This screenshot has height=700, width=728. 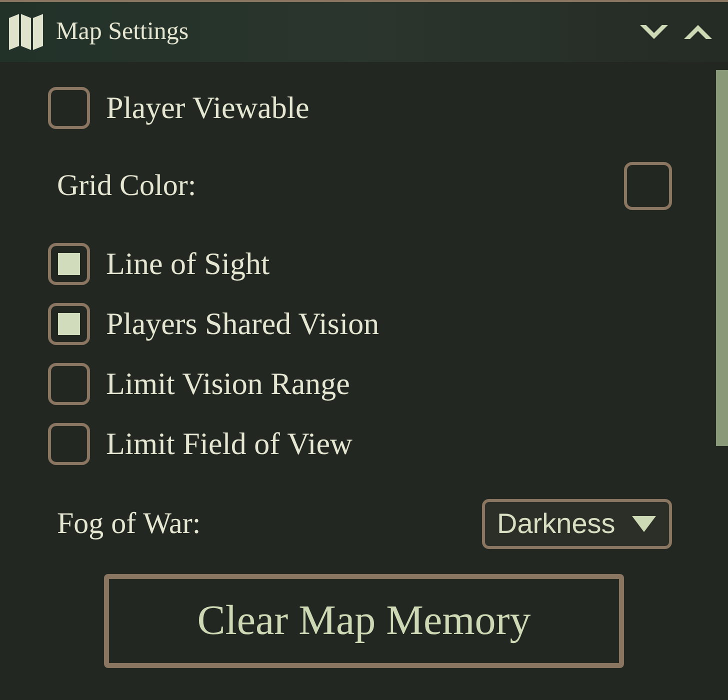 What do you see at coordinates (698, 32) in the screenshot?
I see `chevron-up-icon` at bounding box center [698, 32].